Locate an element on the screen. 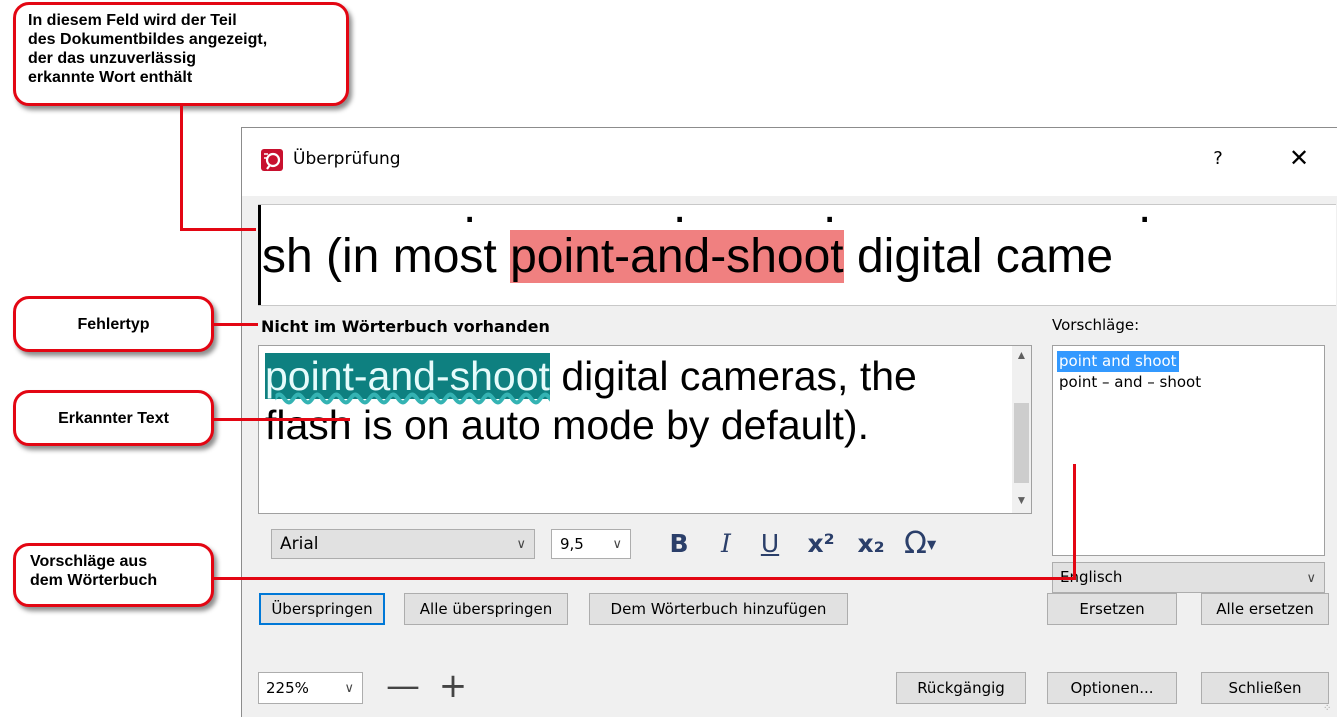  bold-button: B is located at coordinates (679, 544).